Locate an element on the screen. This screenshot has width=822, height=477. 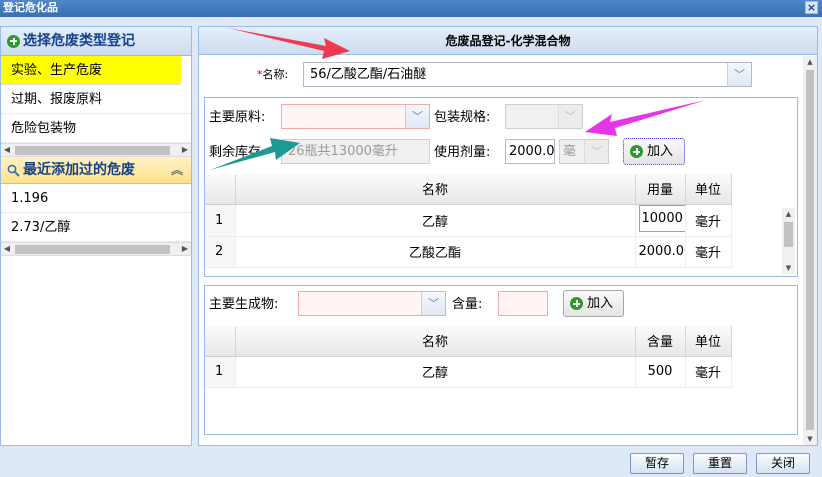
category-item-expired: 过期、报废原料 is located at coordinates (96, 99).